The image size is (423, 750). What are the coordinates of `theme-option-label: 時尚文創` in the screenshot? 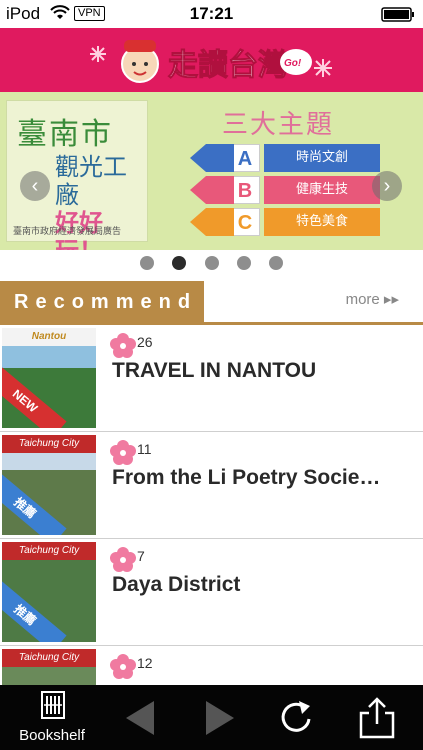 It's located at (322, 158).